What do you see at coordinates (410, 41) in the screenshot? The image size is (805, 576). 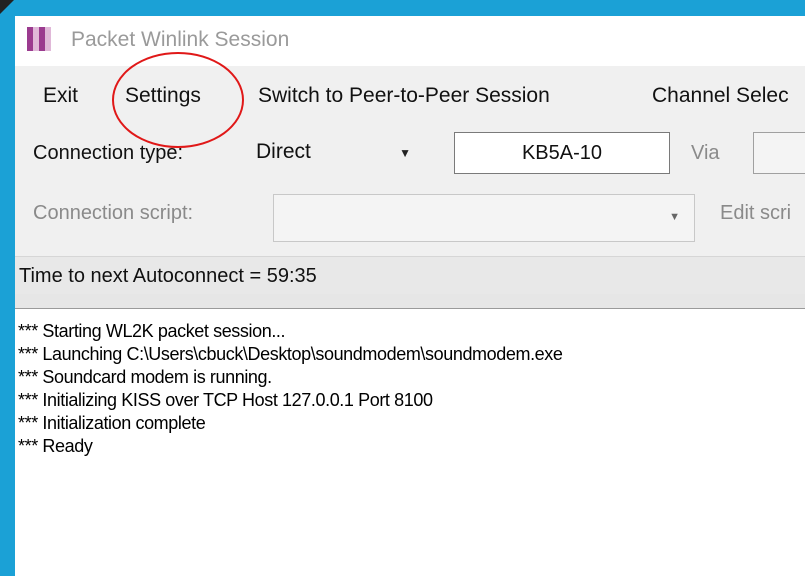 I see `title-bar: Packet Winlink Session` at bounding box center [410, 41].